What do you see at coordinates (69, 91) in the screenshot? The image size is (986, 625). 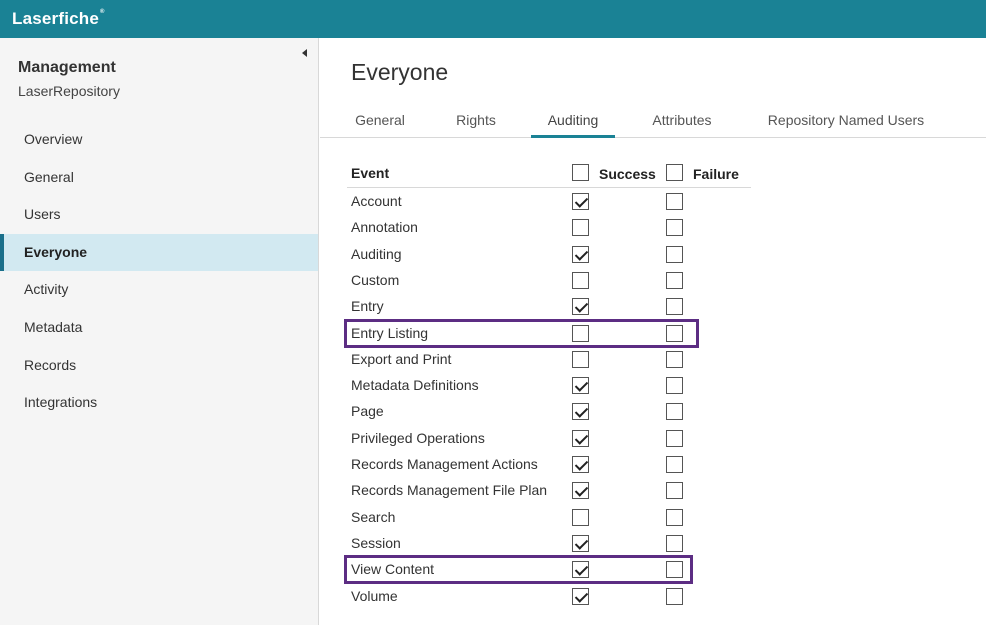 I see `sidebar-subtitle: LaserRepository` at bounding box center [69, 91].